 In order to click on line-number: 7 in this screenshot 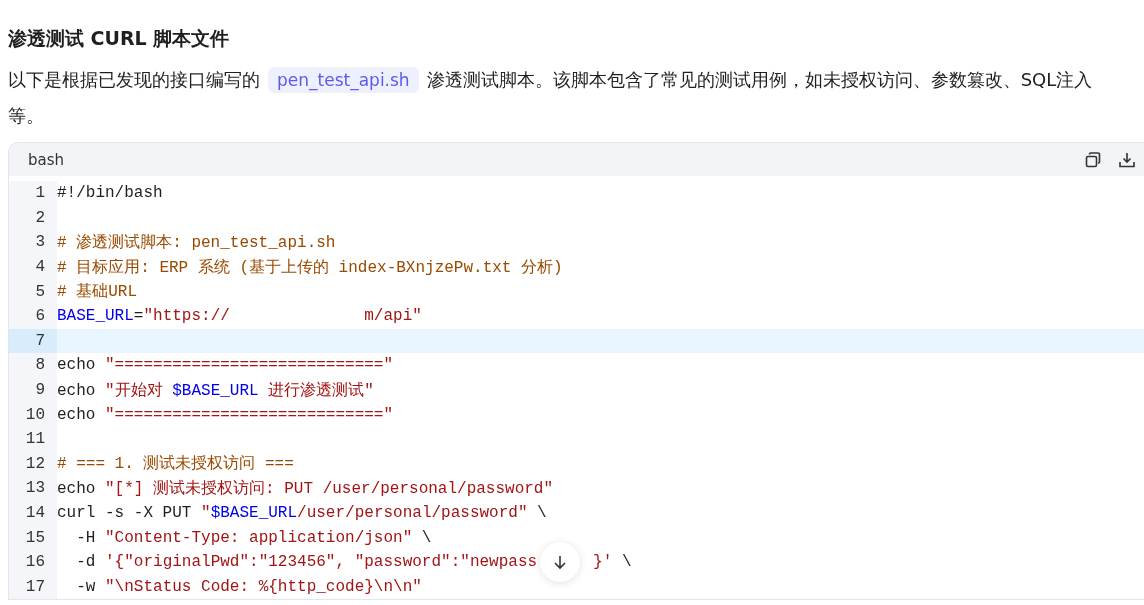, I will do `click(33, 341)`.